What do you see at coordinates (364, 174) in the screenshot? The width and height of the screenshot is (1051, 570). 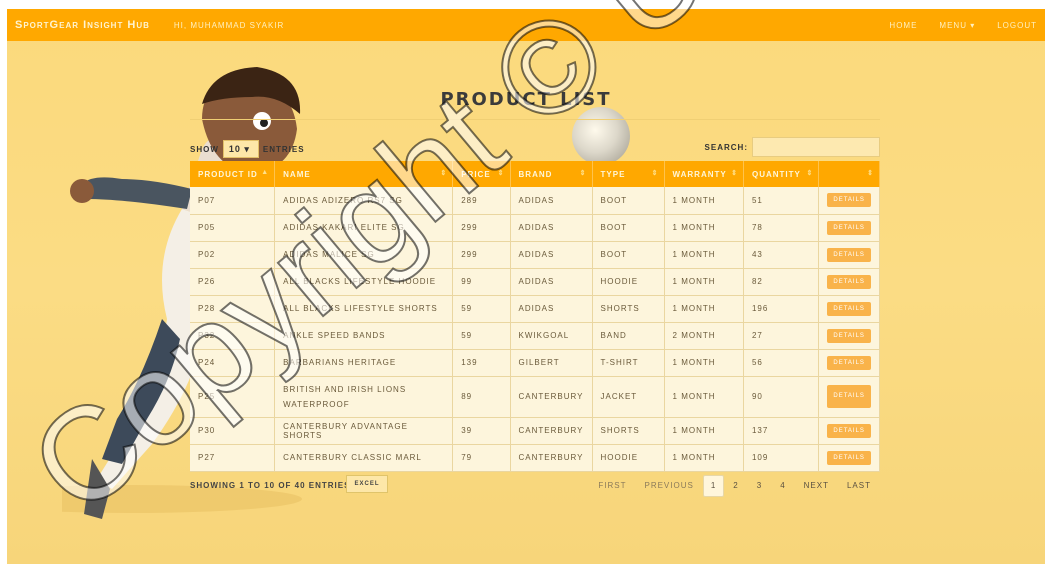 I see `column-header-name: Name ⇕` at bounding box center [364, 174].